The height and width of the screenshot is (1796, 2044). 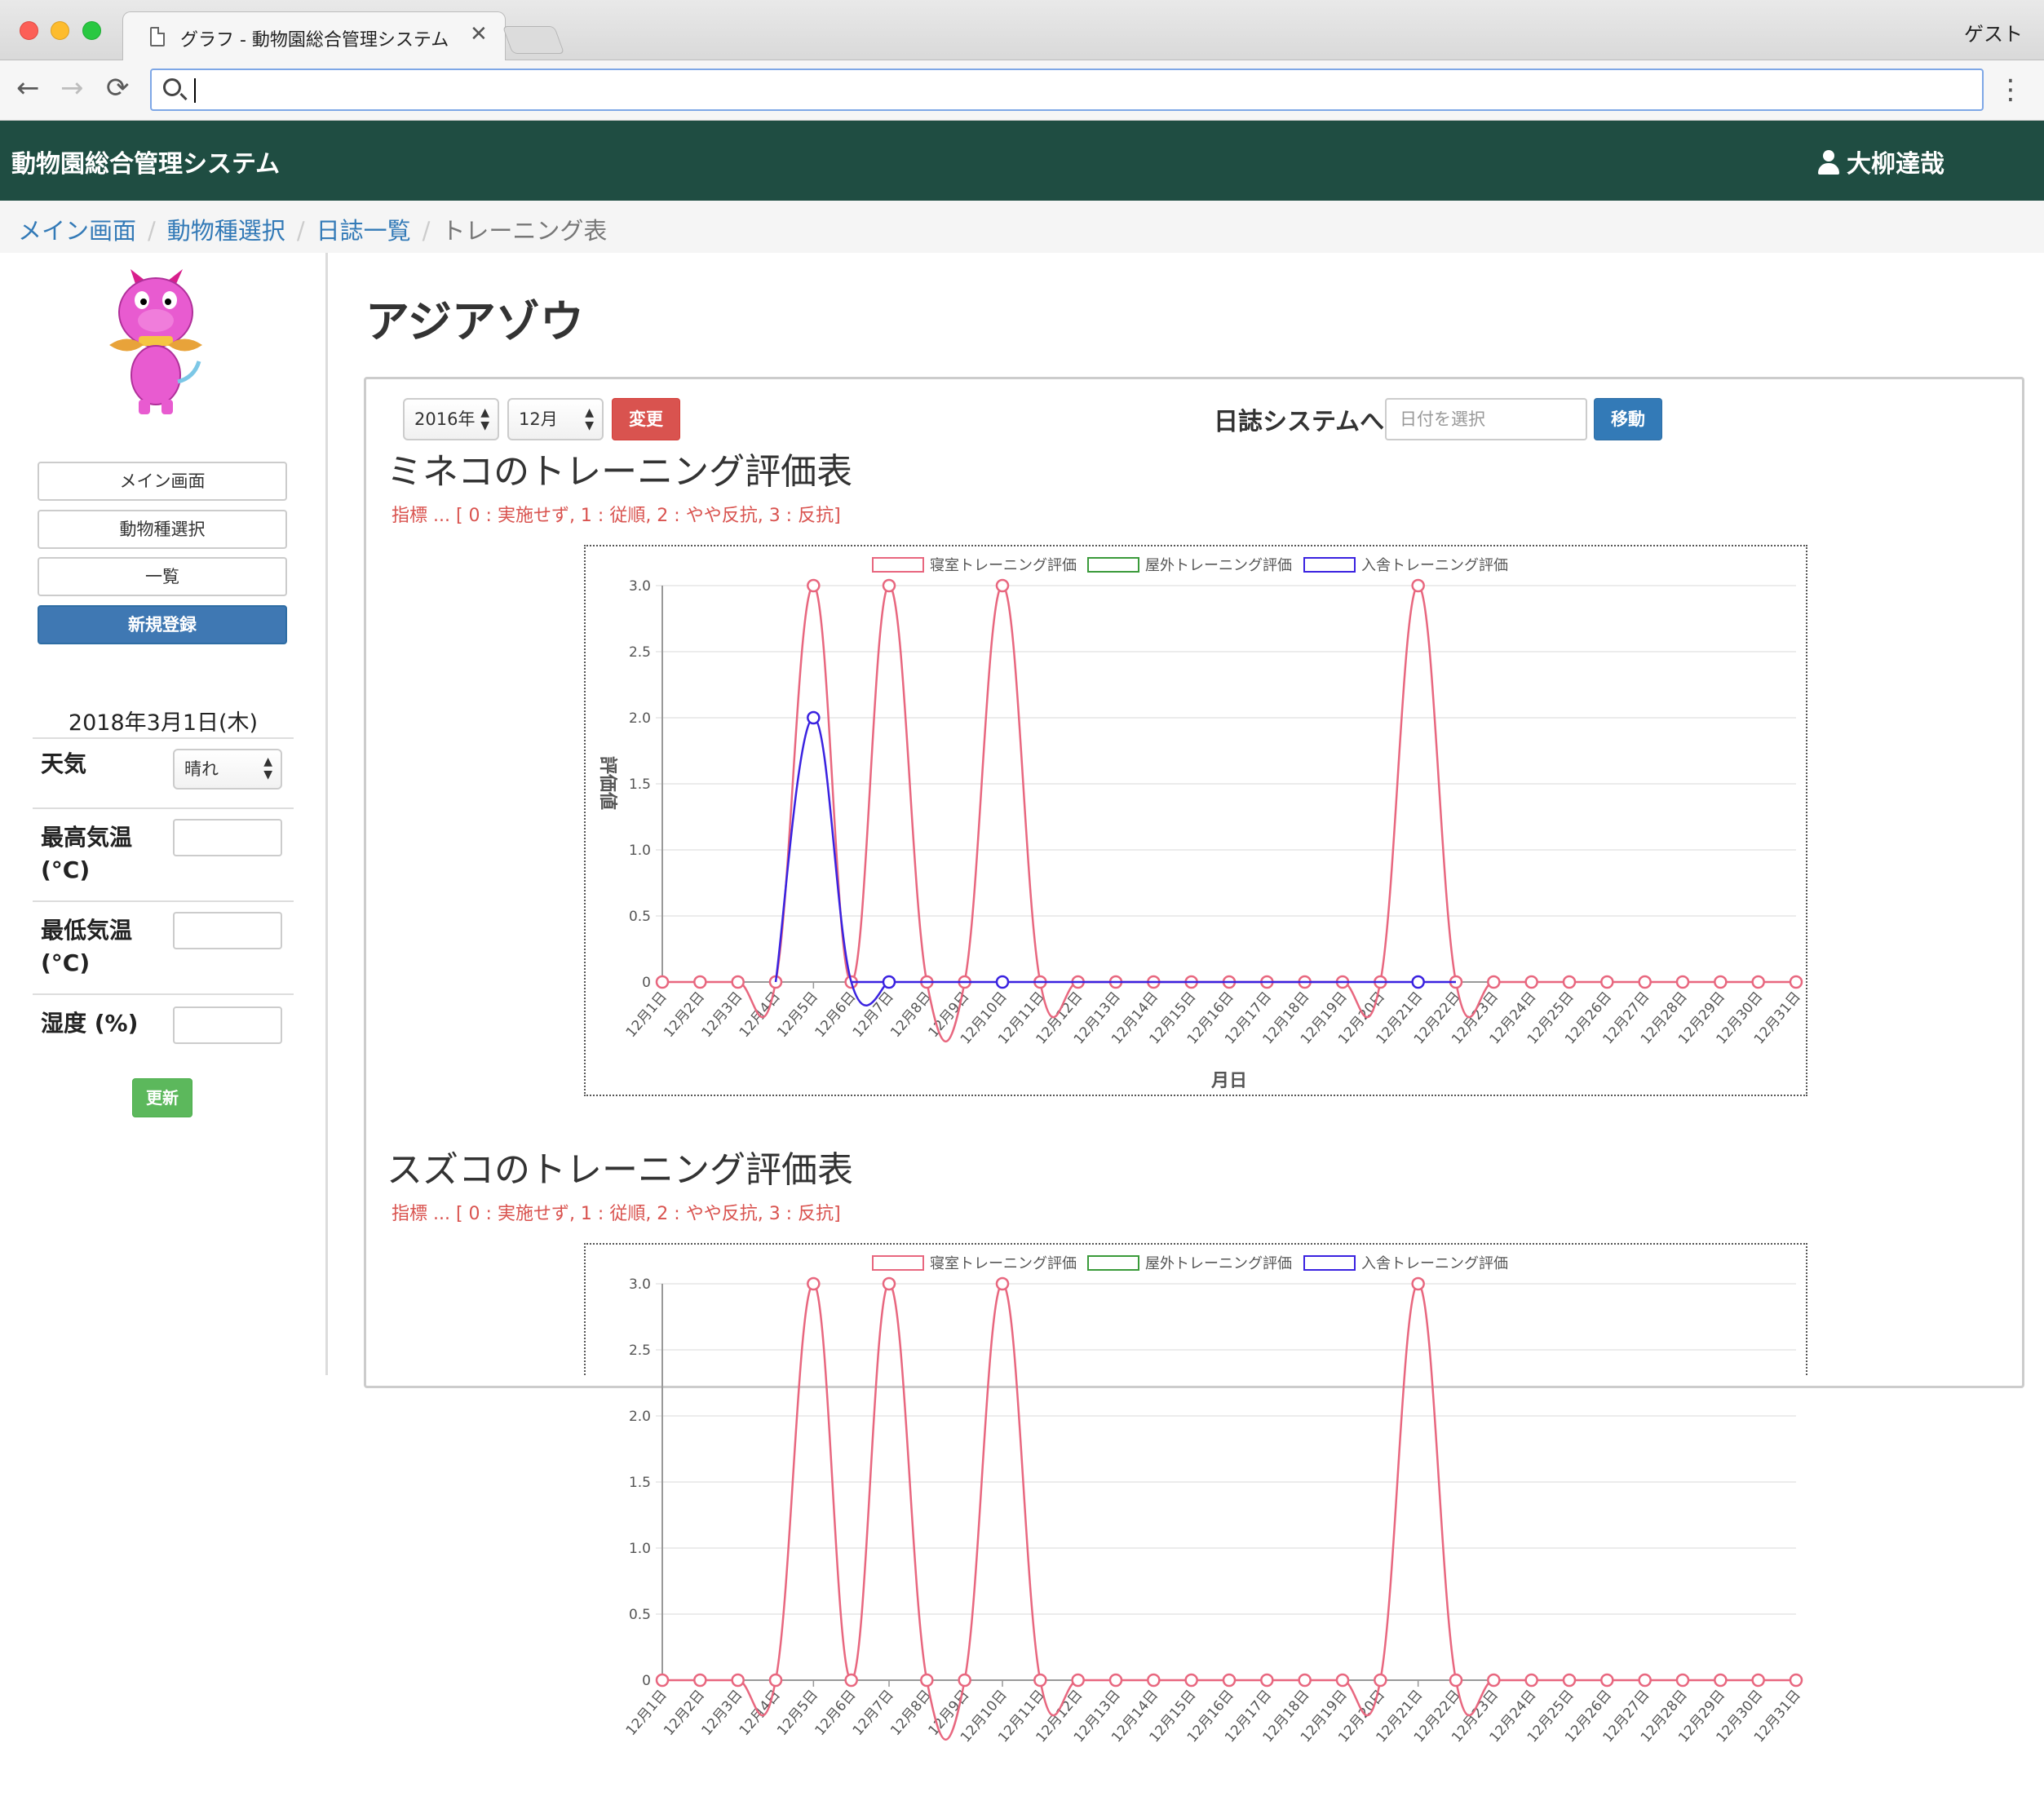 I want to click on new-tab-button, so click(x=533, y=40).